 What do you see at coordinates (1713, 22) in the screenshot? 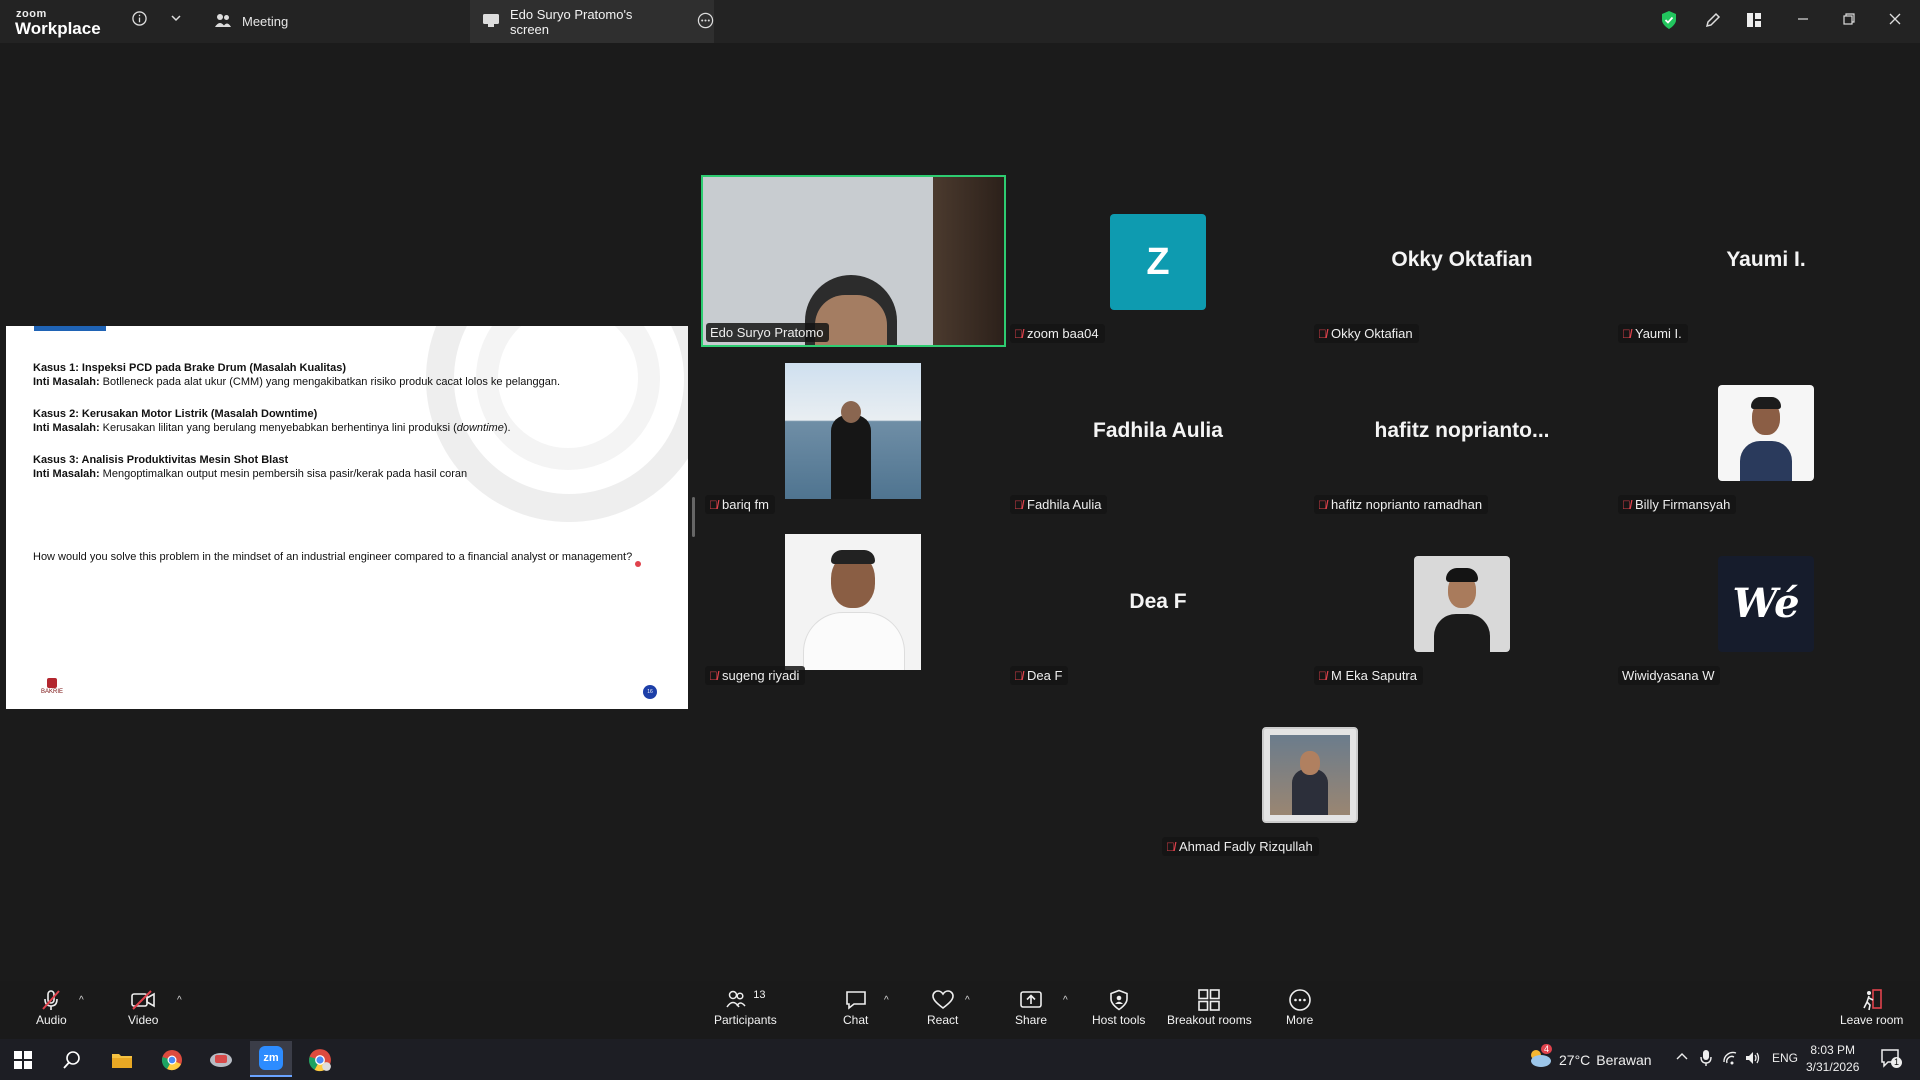
I see `annotate-pencil-icon` at bounding box center [1713, 22].